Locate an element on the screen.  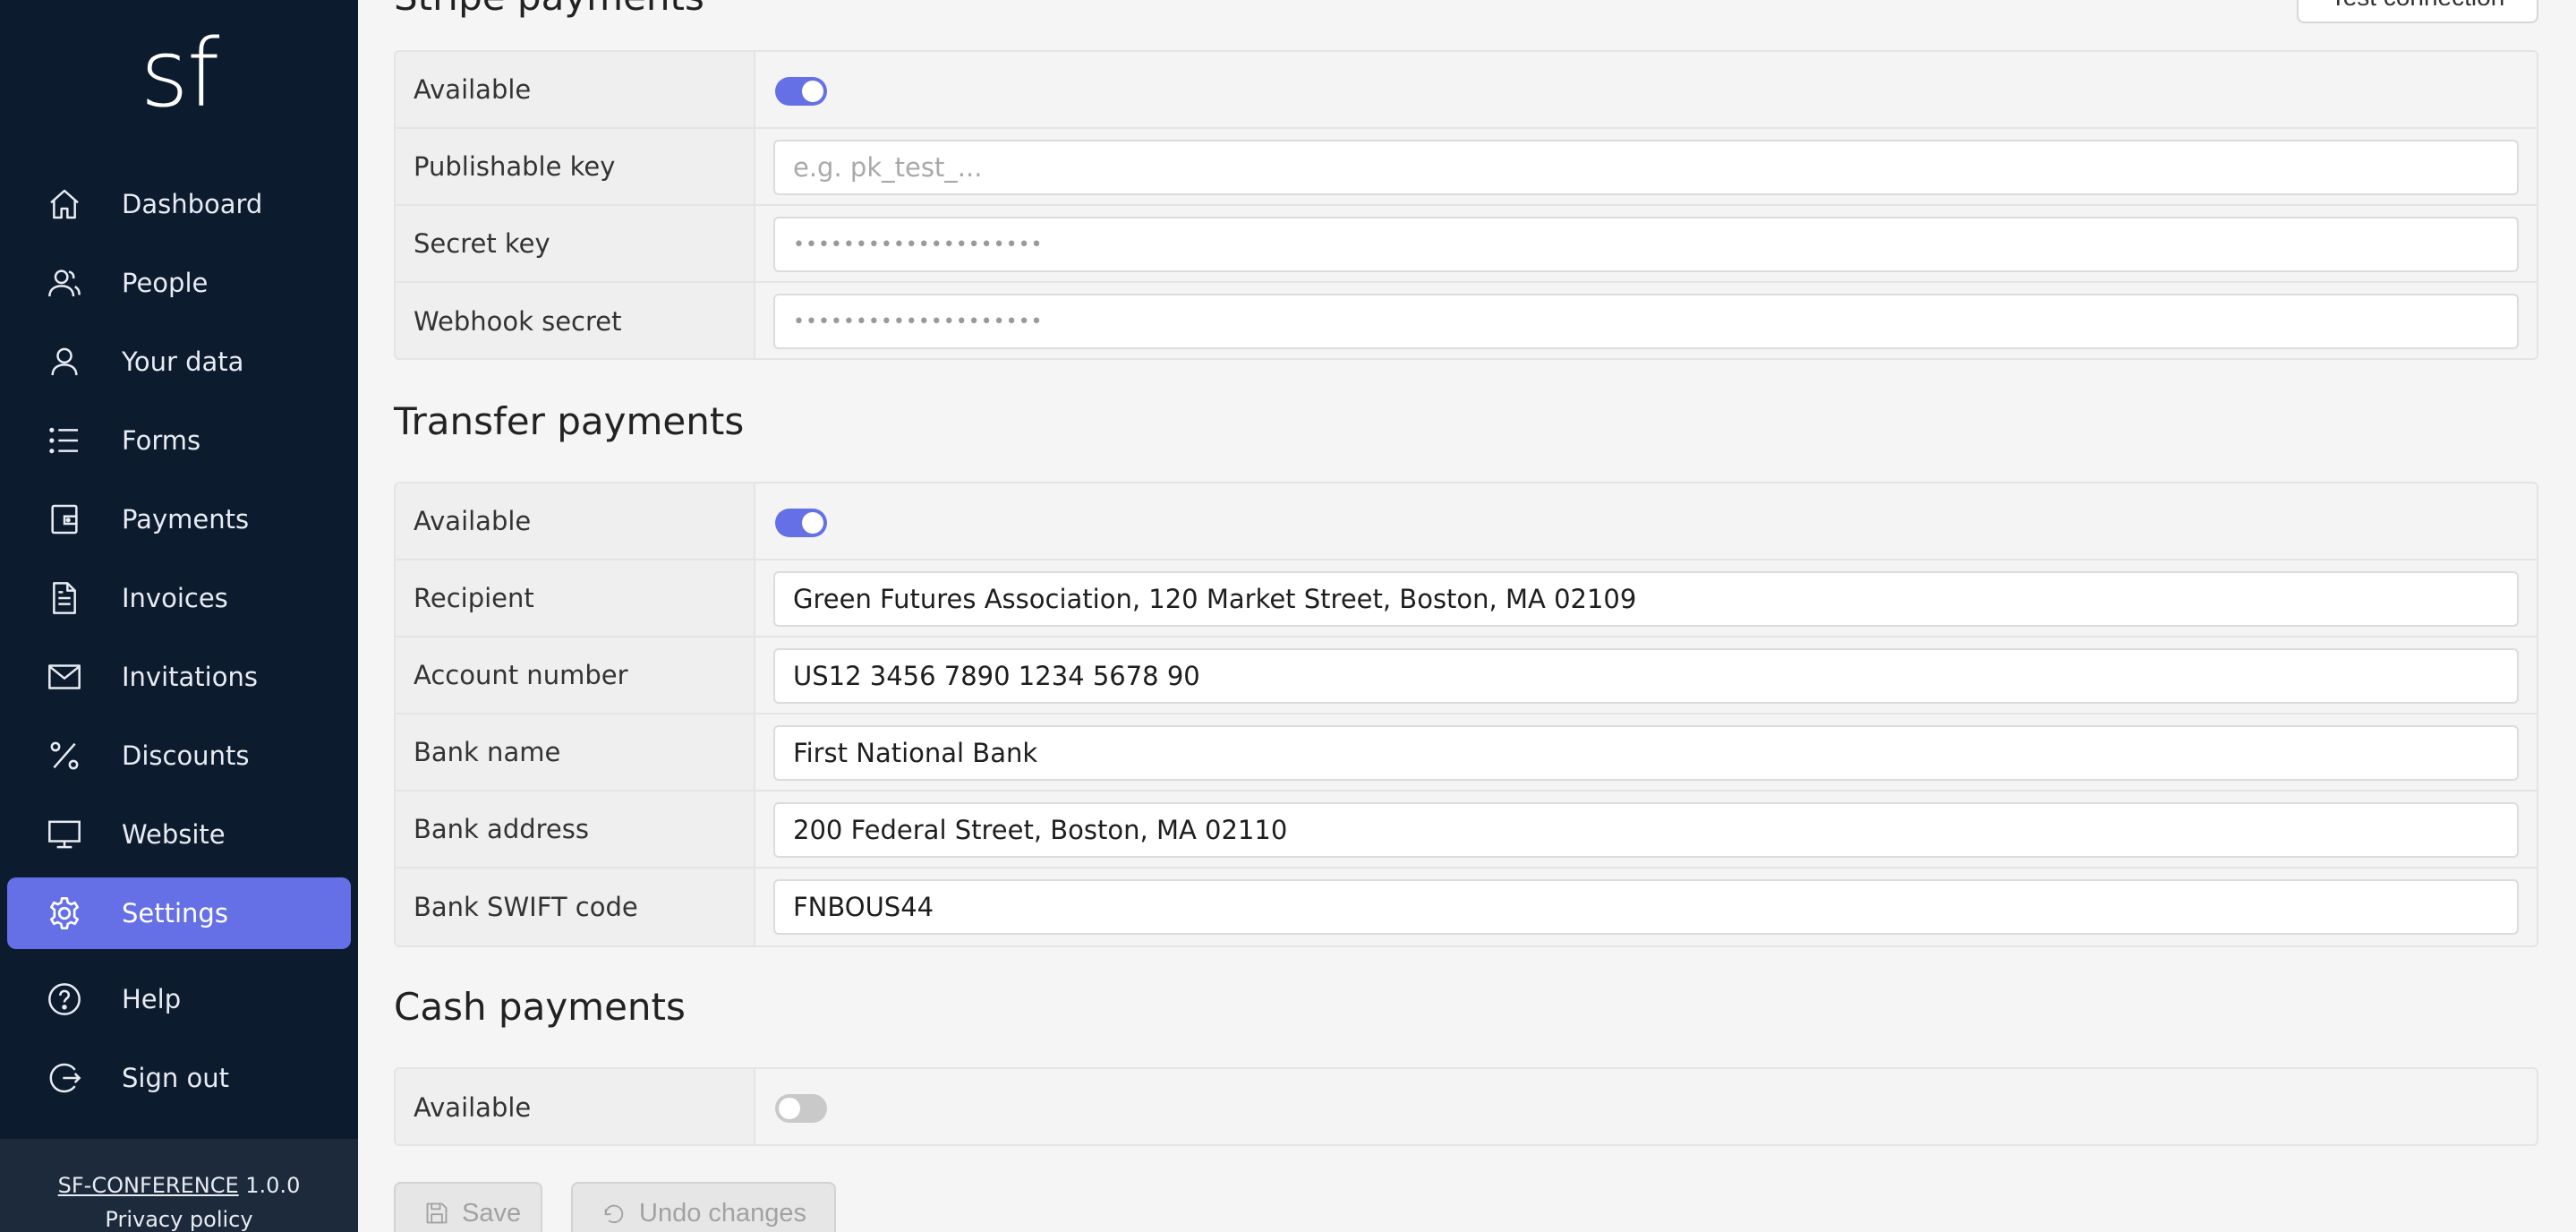
sidebar-item-label: Invoices is located at coordinates (175, 598).